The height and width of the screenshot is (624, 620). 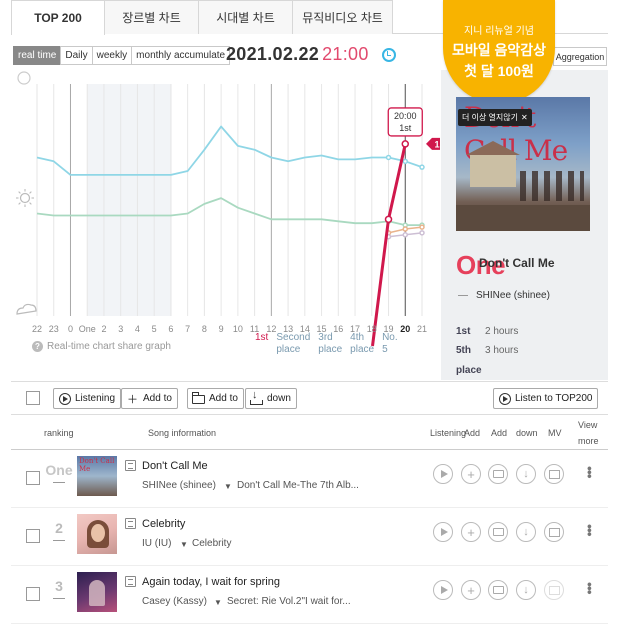 I want to click on row-song-title: Again today, I wait for spring, so click(x=211, y=582).